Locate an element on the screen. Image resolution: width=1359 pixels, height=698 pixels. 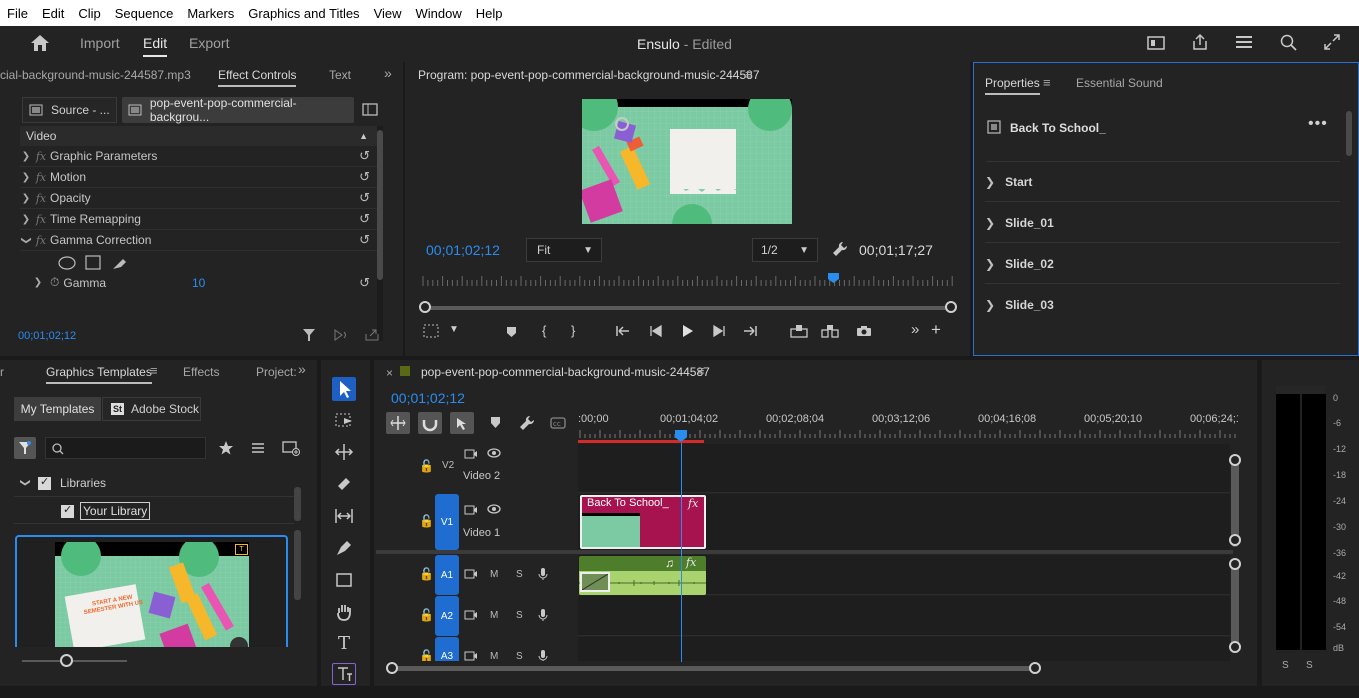
play-icon is located at coordinates (688, 331).